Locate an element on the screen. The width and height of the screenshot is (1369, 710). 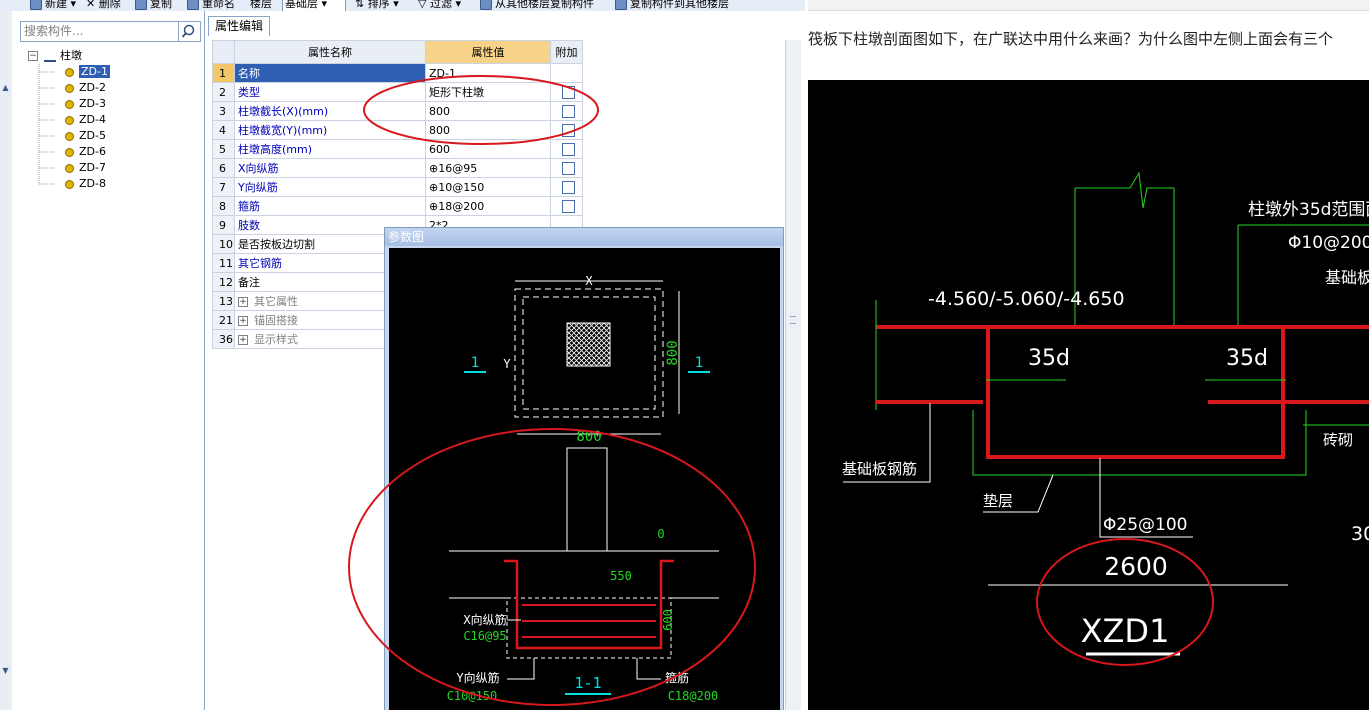
rename-icon is located at coordinates (193, 5).